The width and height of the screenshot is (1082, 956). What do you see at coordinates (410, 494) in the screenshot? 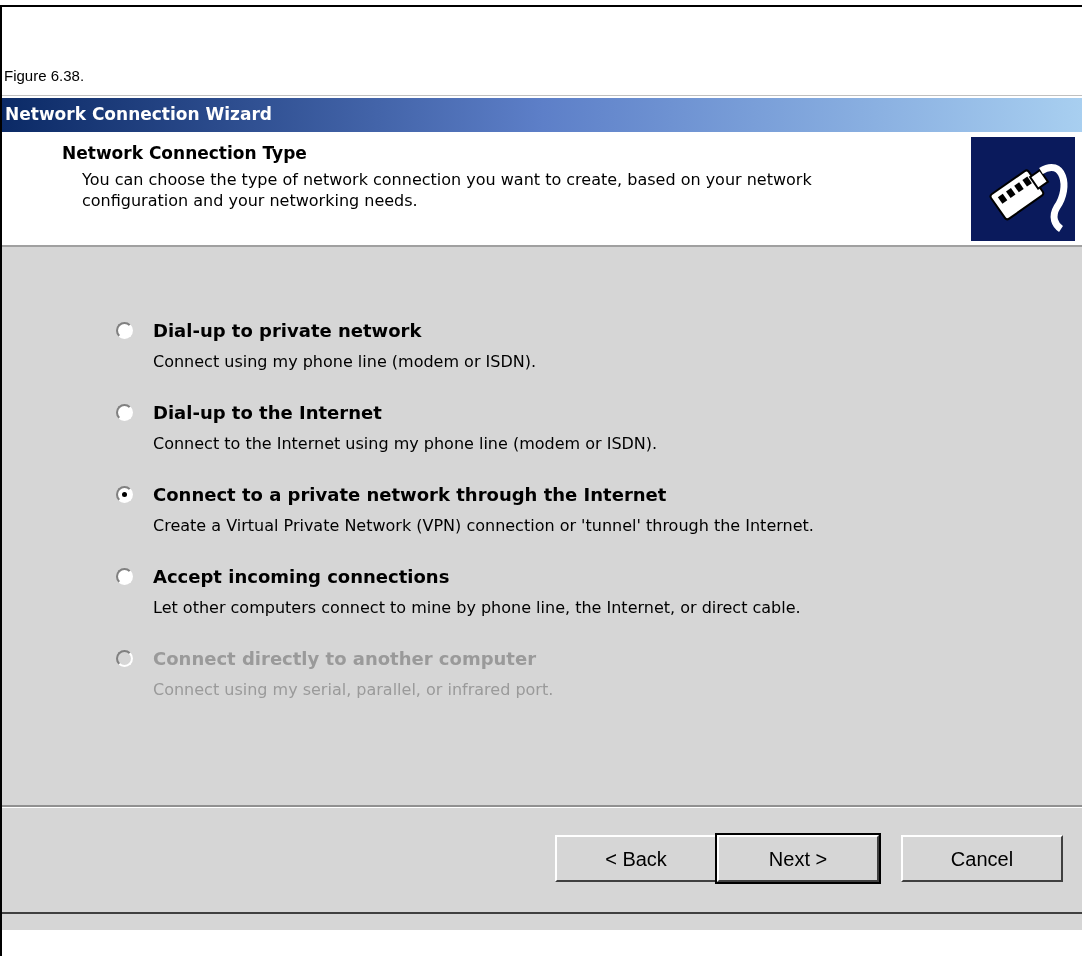
I see `option-title: Connect to a private network through the Internet` at bounding box center [410, 494].